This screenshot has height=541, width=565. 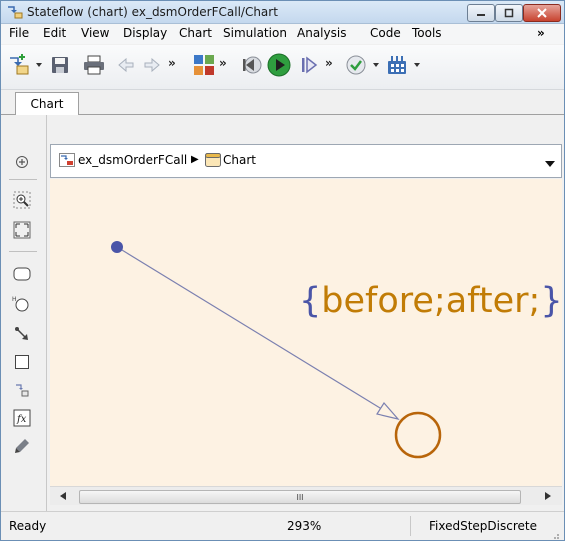 What do you see at coordinates (309, 65) in the screenshot?
I see `step-forward-button` at bounding box center [309, 65].